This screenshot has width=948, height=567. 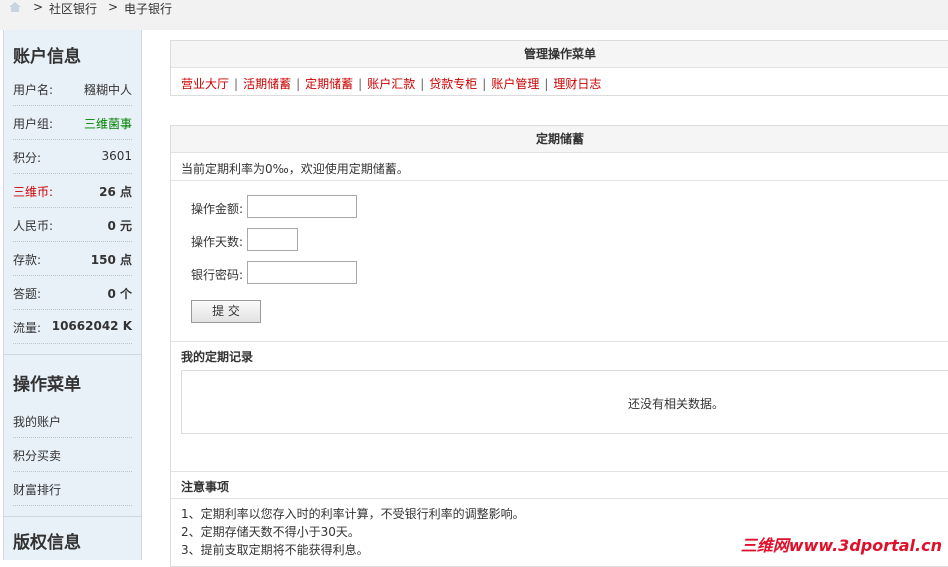 What do you see at coordinates (91, 326) in the screenshot?
I see `row-value: 10662042 K` at bounding box center [91, 326].